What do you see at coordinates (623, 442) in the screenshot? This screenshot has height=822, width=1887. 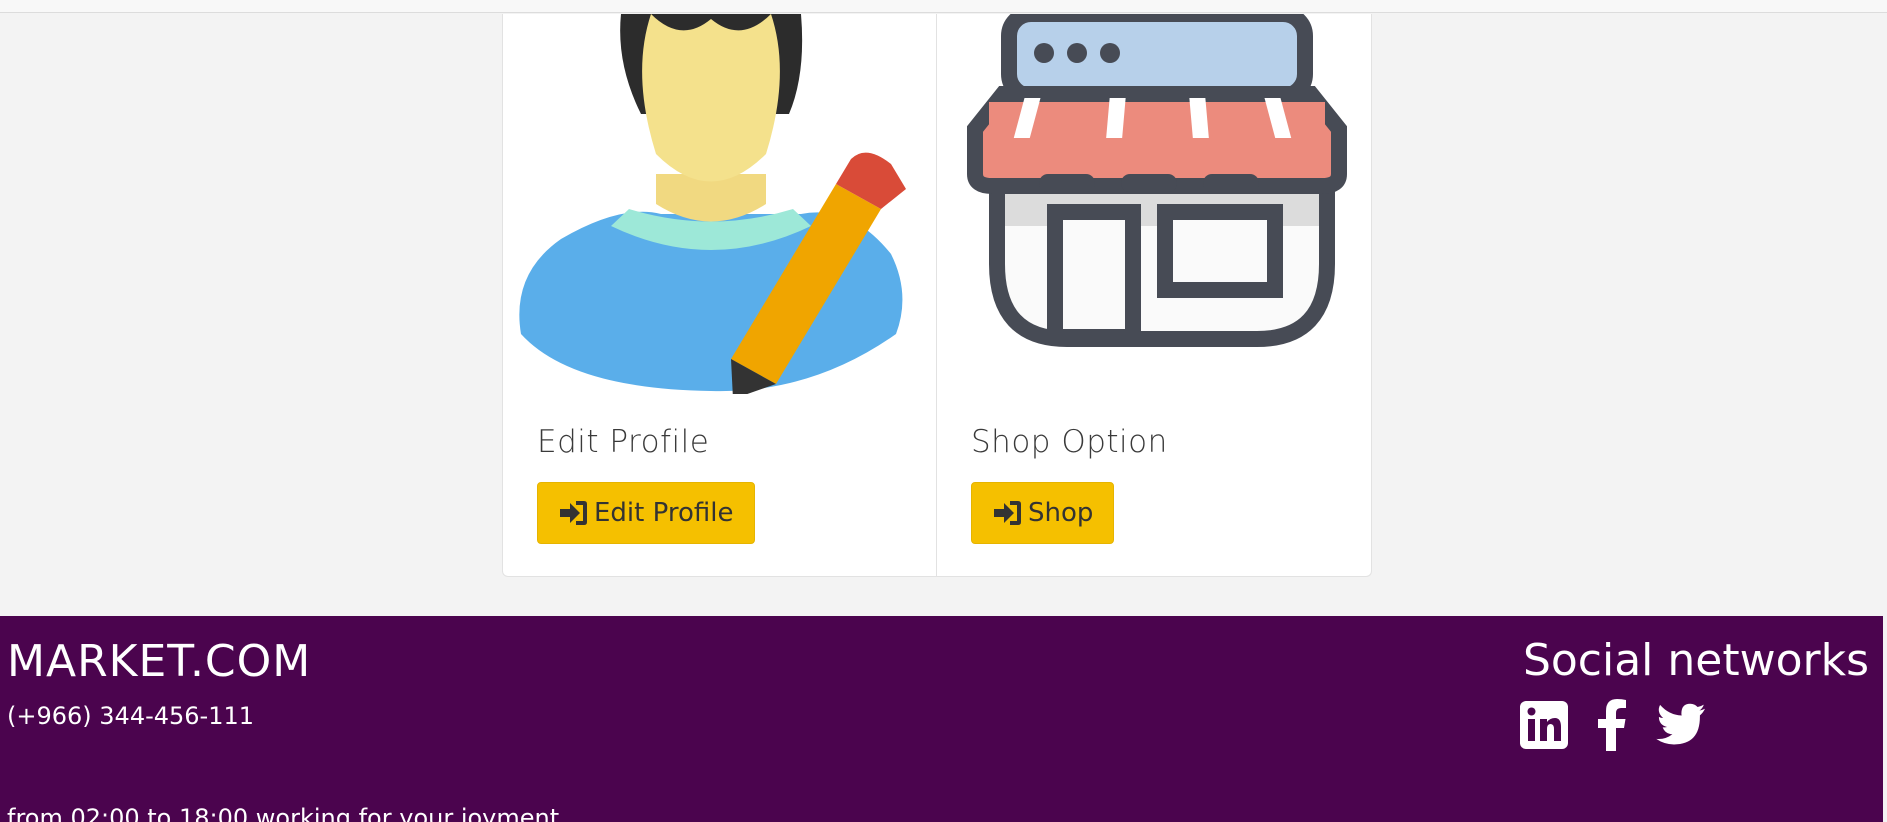 I see `card-title: Edit Profile` at bounding box center [623, 442].